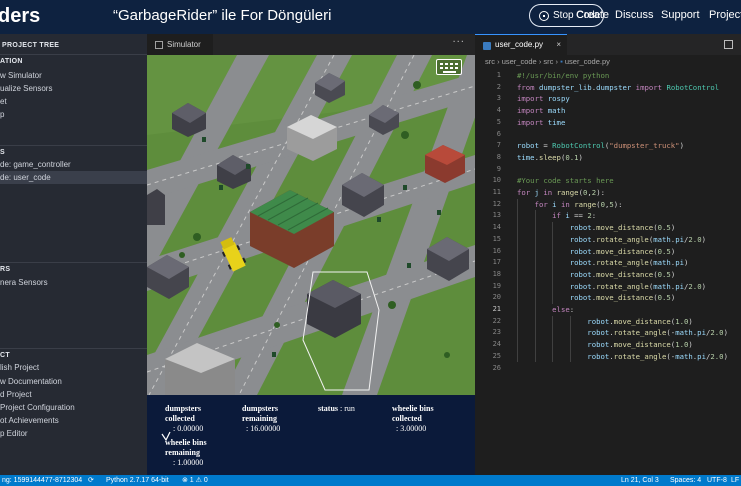  What do you see at coordinates (717, 480) in the screenshot?
I see `status-encoding: UTF-8` at bounding box center [717, 480].